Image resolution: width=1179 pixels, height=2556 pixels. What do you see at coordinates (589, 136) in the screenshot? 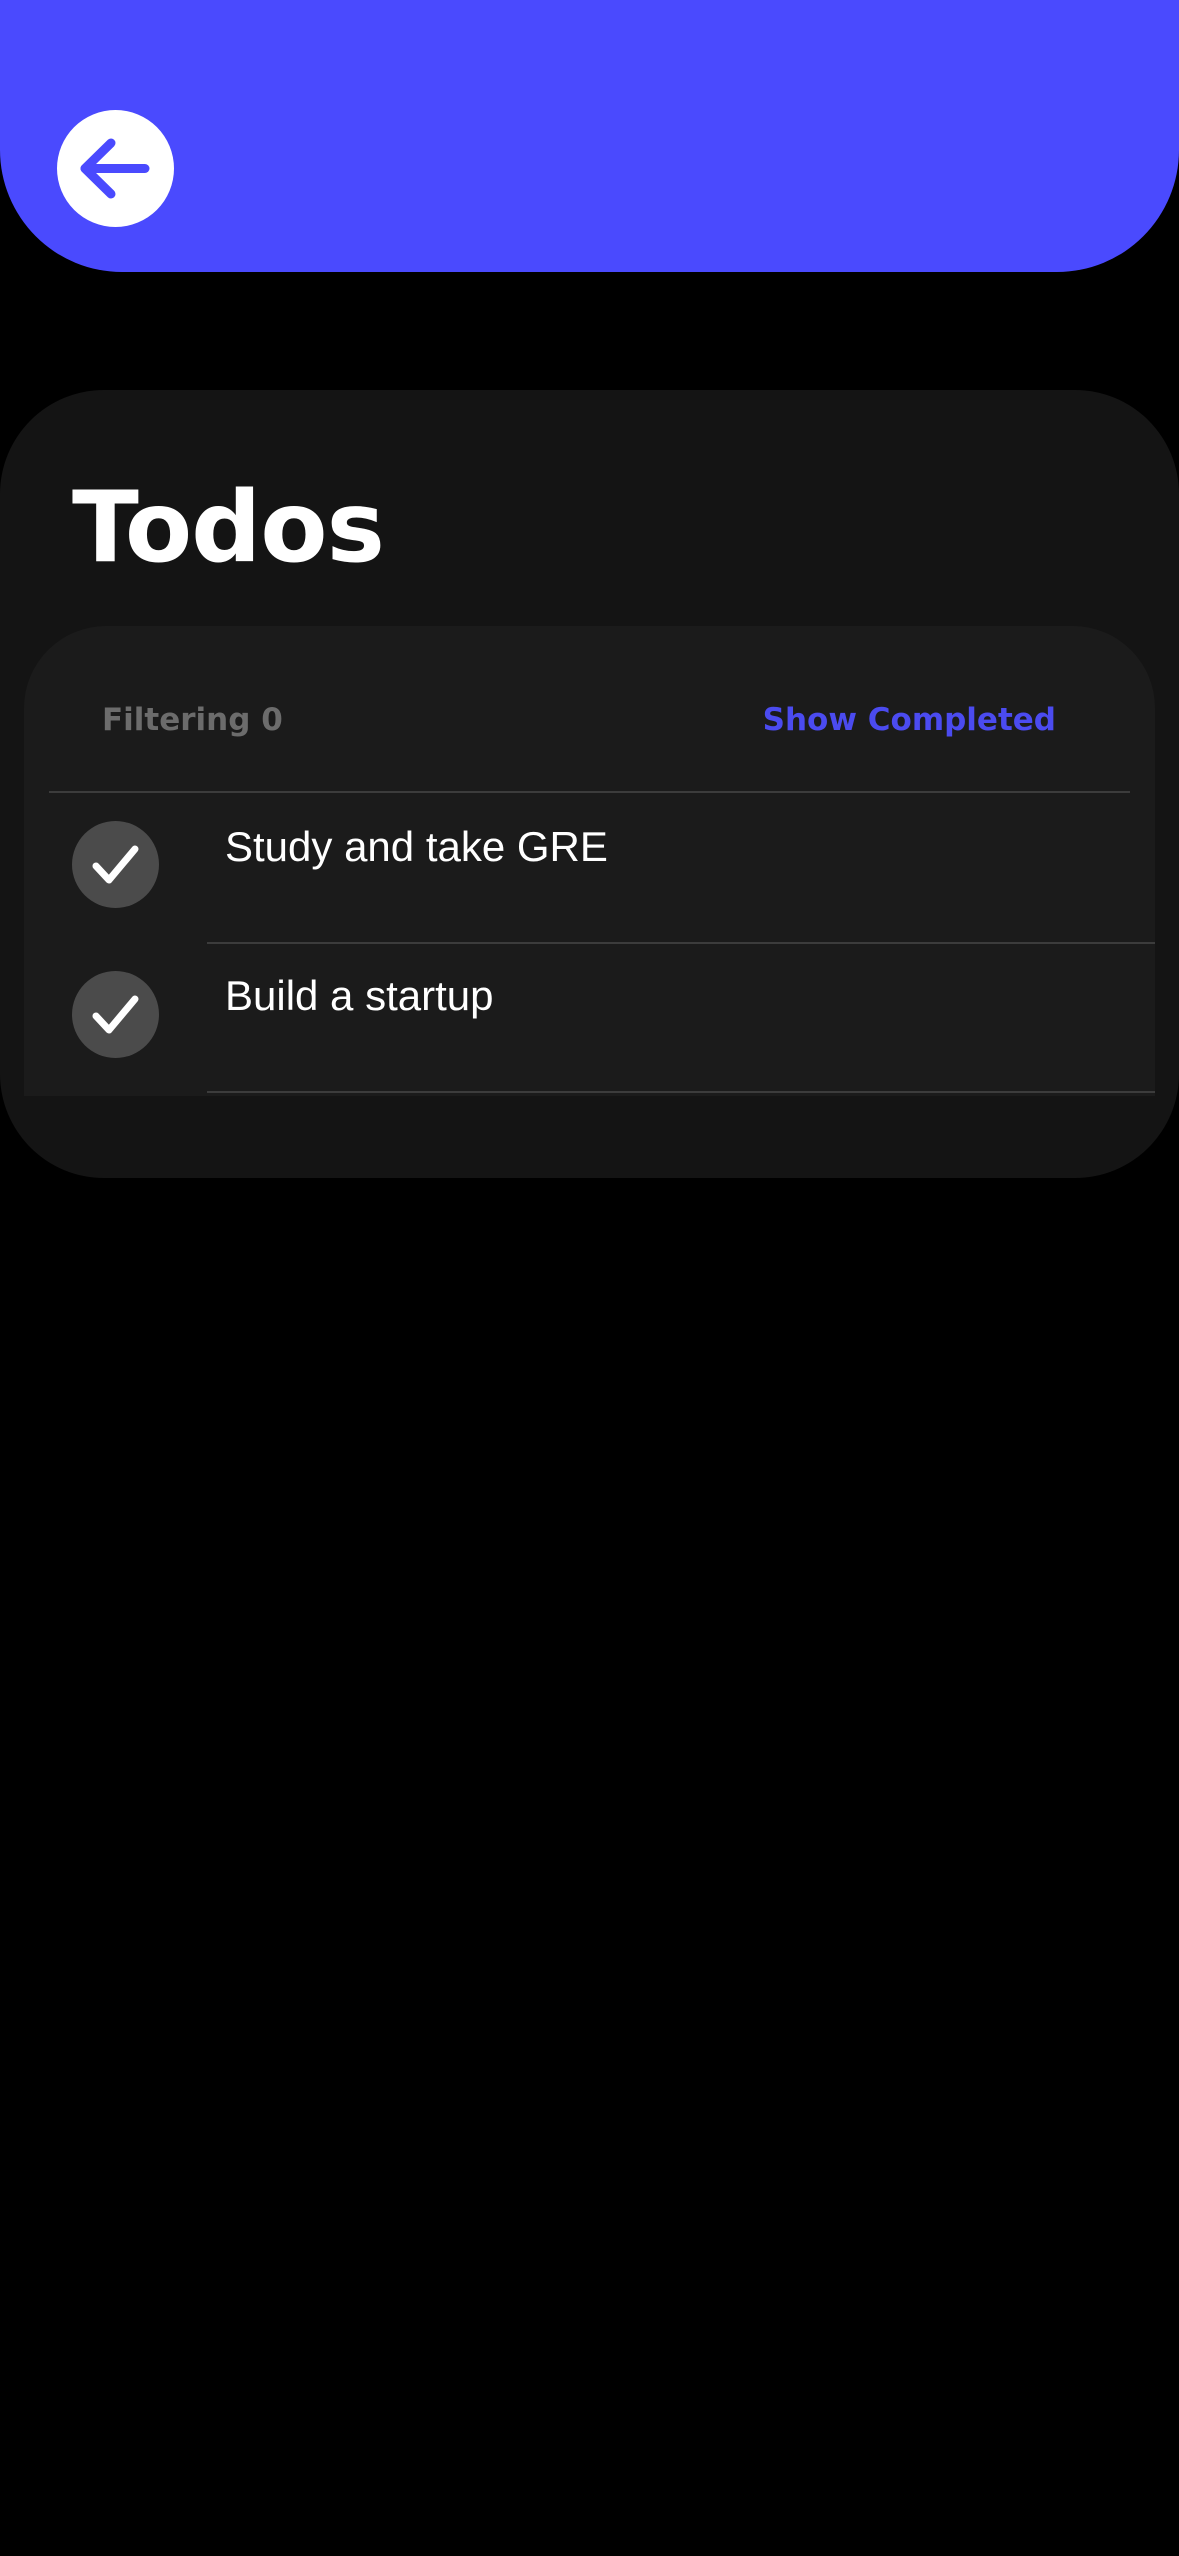
I see `header-bar` at bounding box center [589, 136].